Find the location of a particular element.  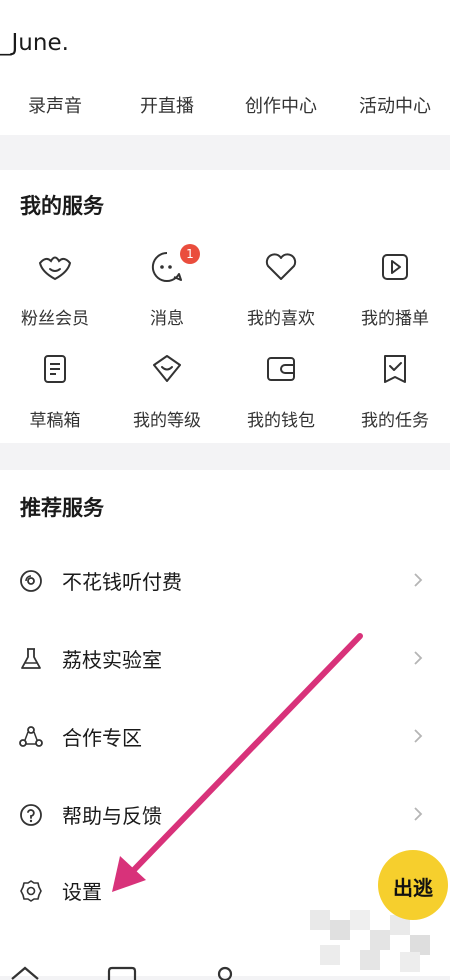

tool-go-live: 开直播 is located at coordinates (167, 105).